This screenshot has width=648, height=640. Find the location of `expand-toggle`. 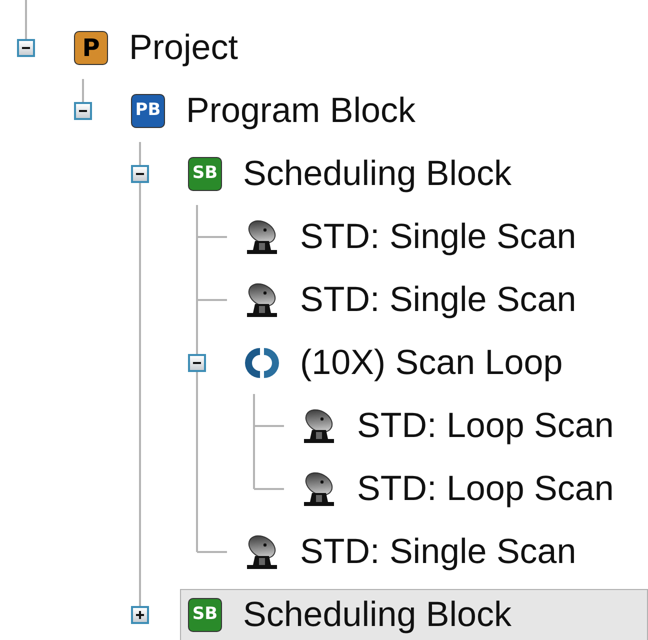

expand-toggle is located at coordinates (140, 615).